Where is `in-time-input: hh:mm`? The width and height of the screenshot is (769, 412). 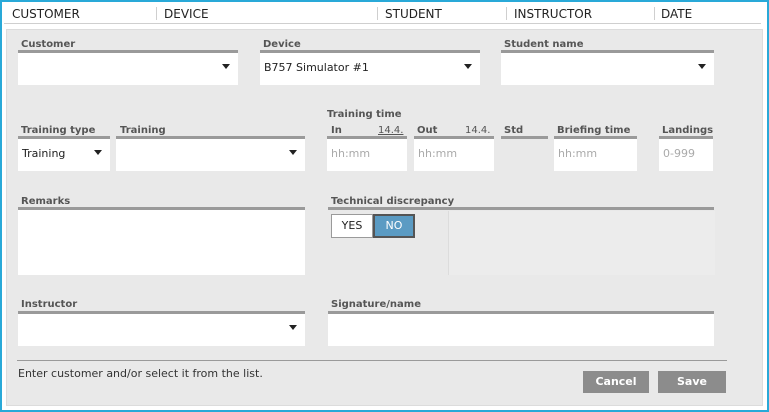 in-time-input: hh:mm is located at coordinates (367, 153).